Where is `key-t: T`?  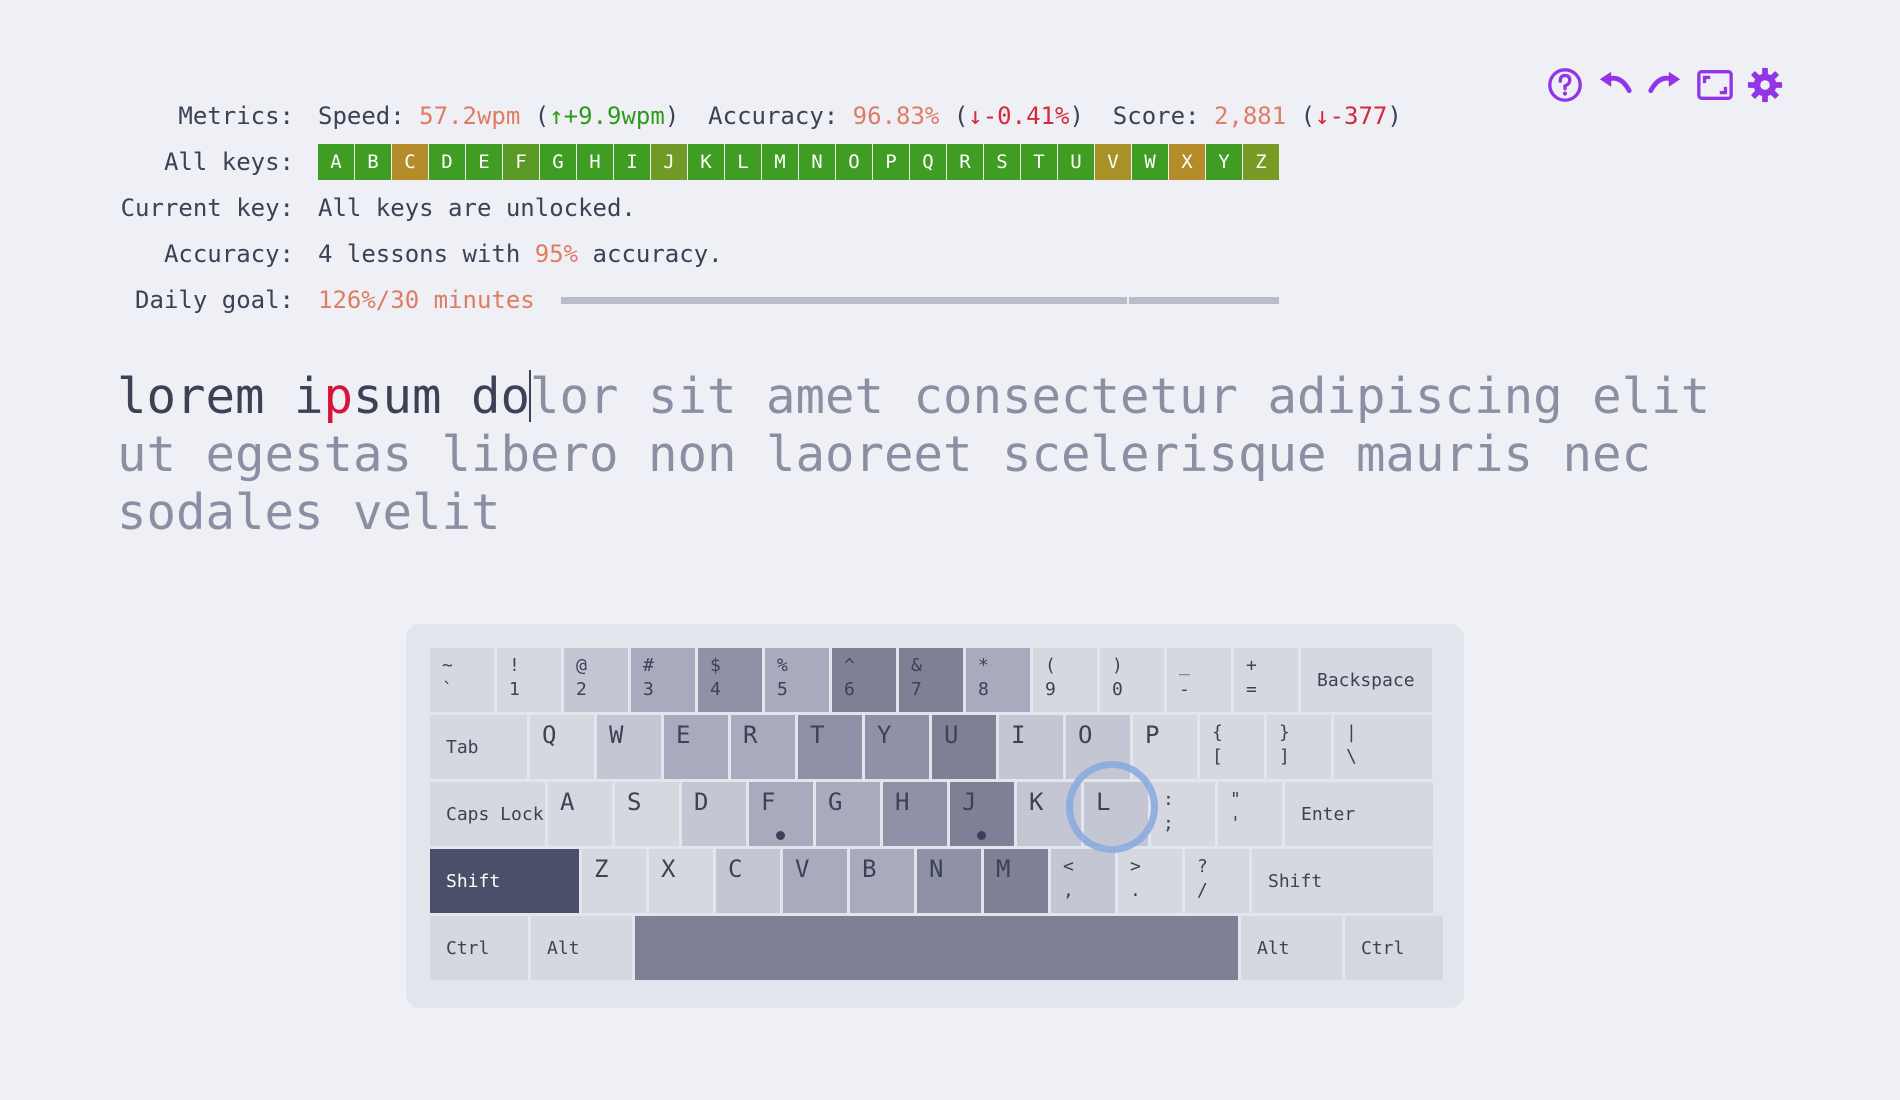
key-t: T is located at coordinates (830, 747).